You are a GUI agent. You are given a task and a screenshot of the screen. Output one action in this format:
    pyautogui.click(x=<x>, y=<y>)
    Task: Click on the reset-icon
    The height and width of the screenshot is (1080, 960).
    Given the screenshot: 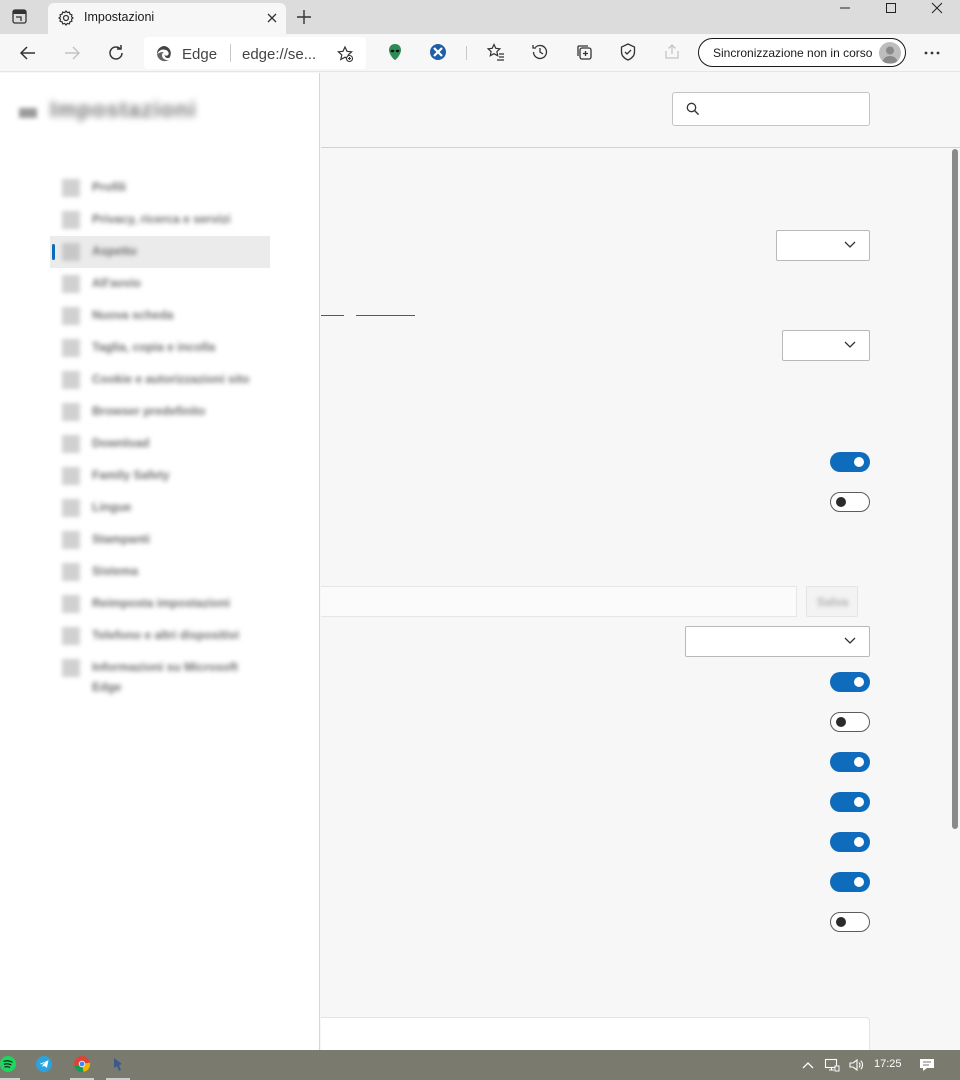 What is the action you would take?
    pyautogui.click(x=71, y=604)
    